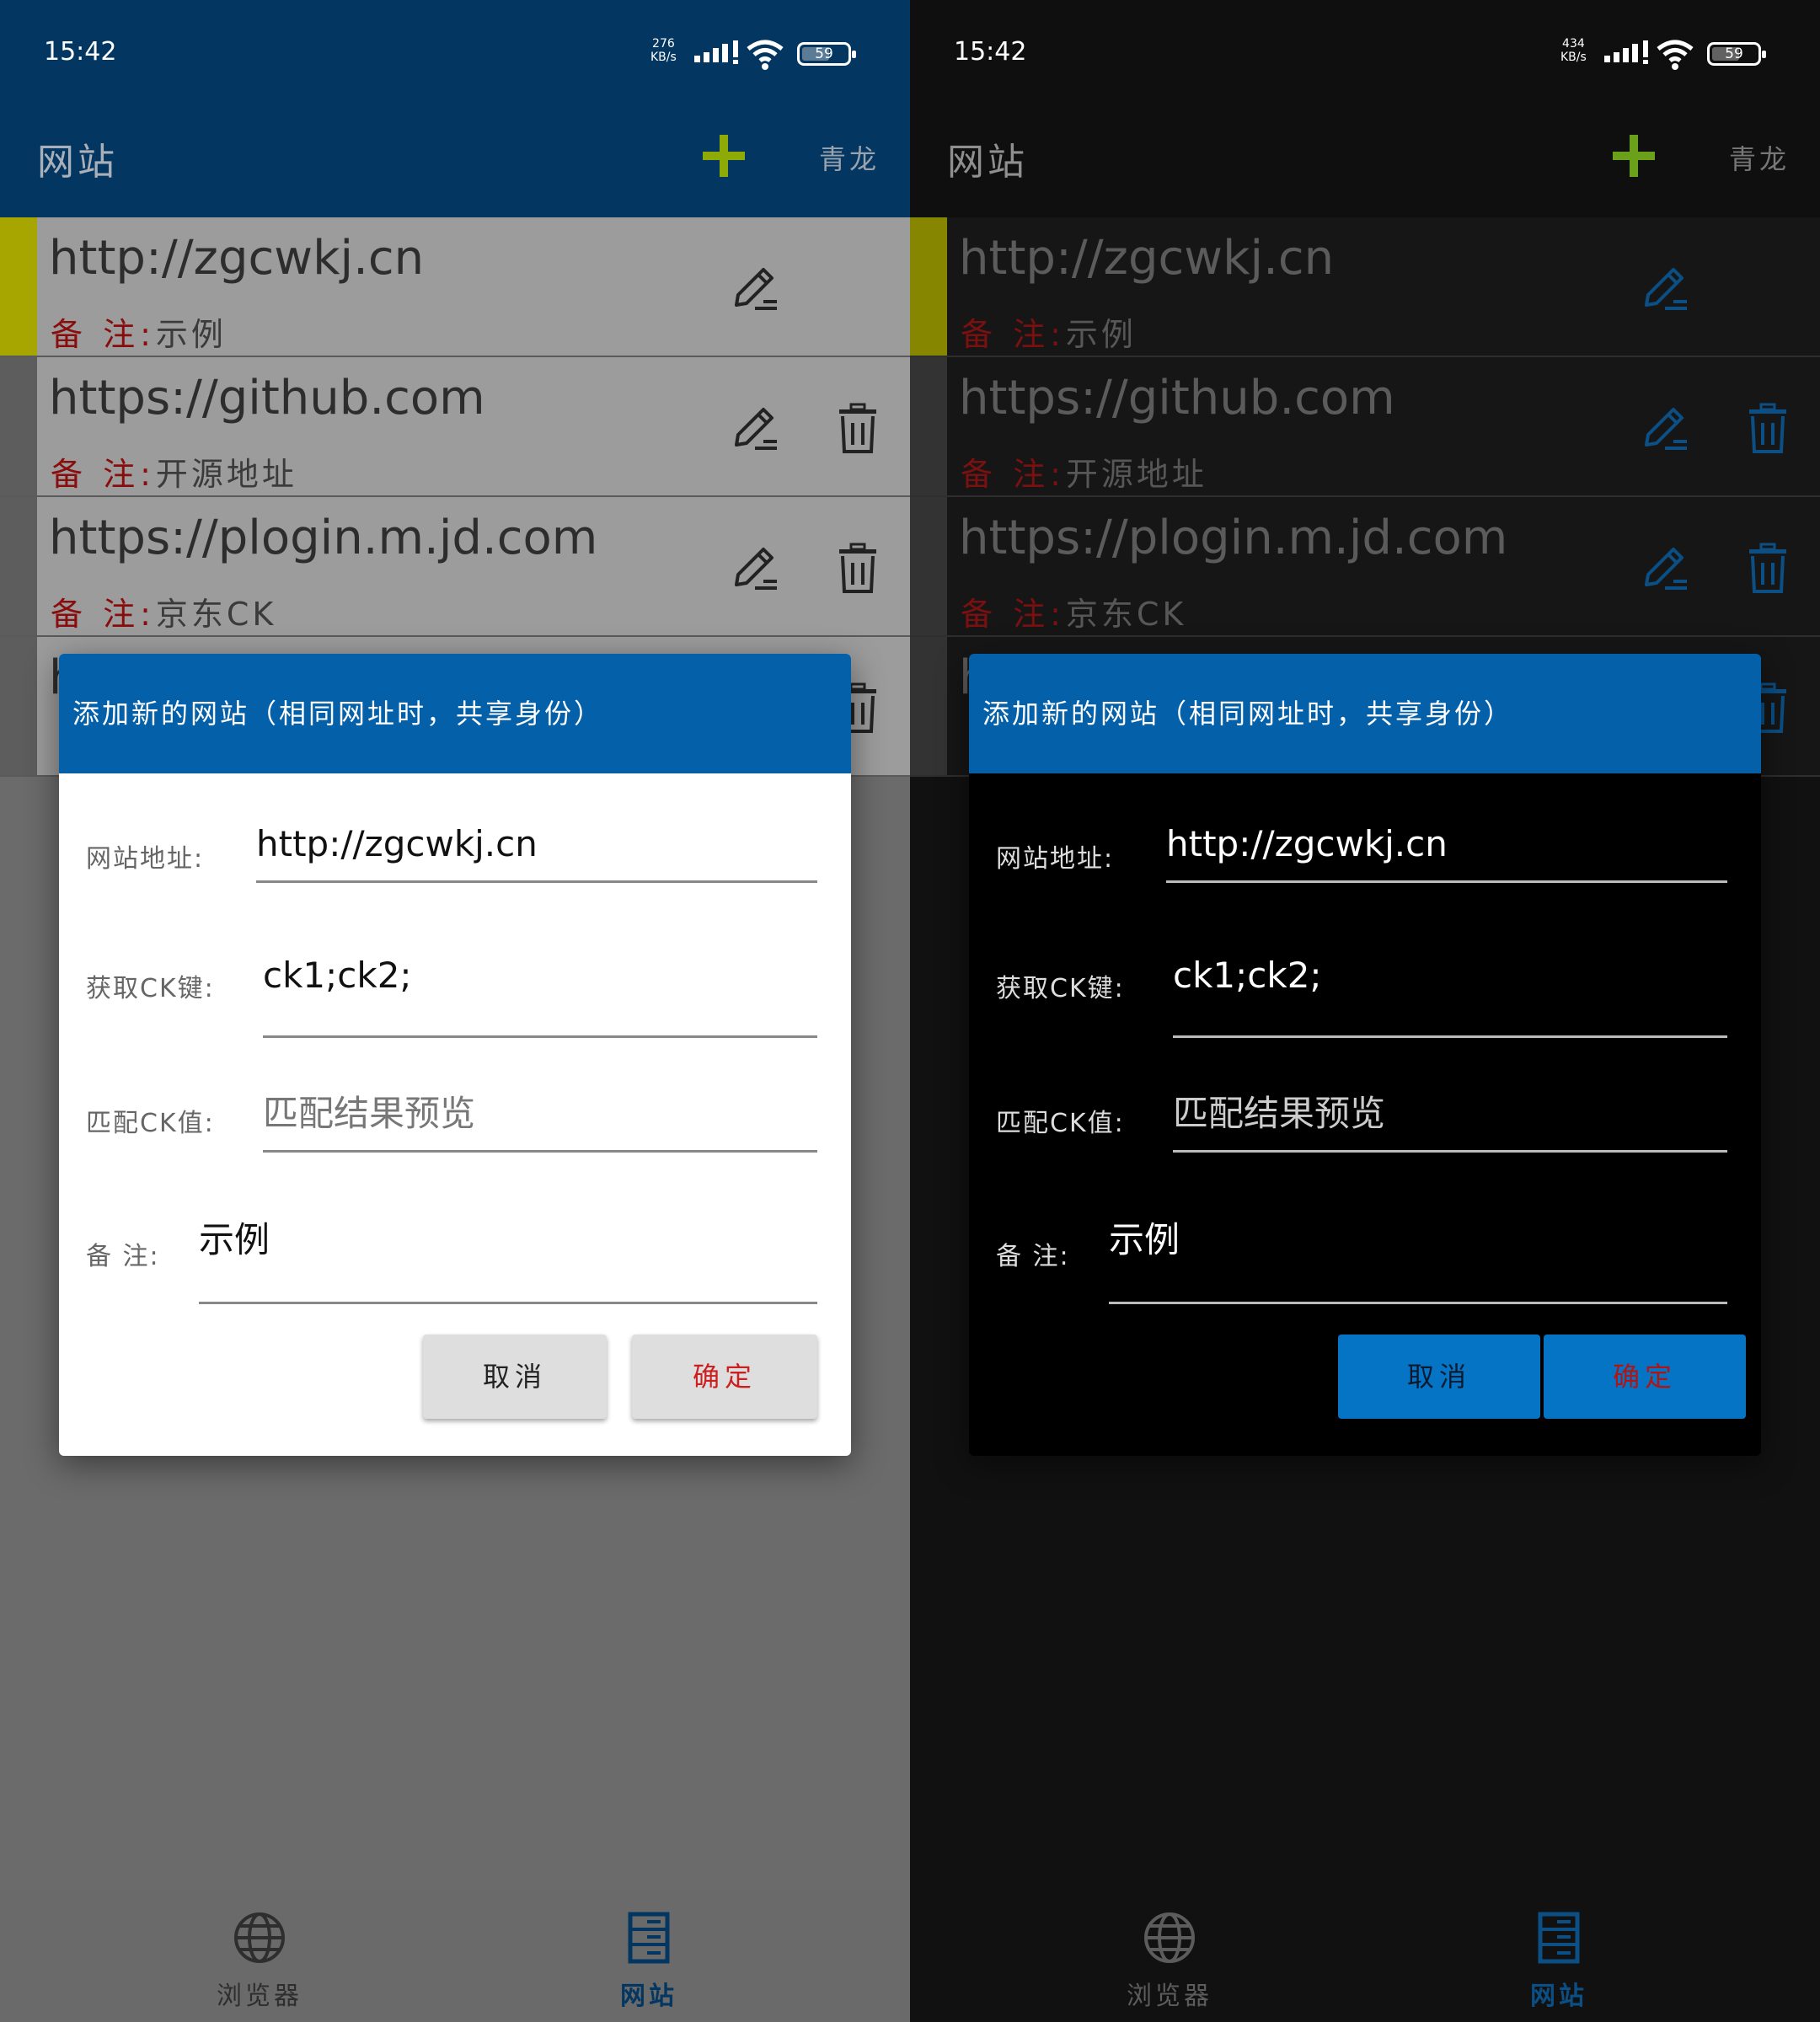 The width and height of the screenshot is (1820, 2022). I want to click on site-note: 备 注:京东CK, so click(1073, 611).